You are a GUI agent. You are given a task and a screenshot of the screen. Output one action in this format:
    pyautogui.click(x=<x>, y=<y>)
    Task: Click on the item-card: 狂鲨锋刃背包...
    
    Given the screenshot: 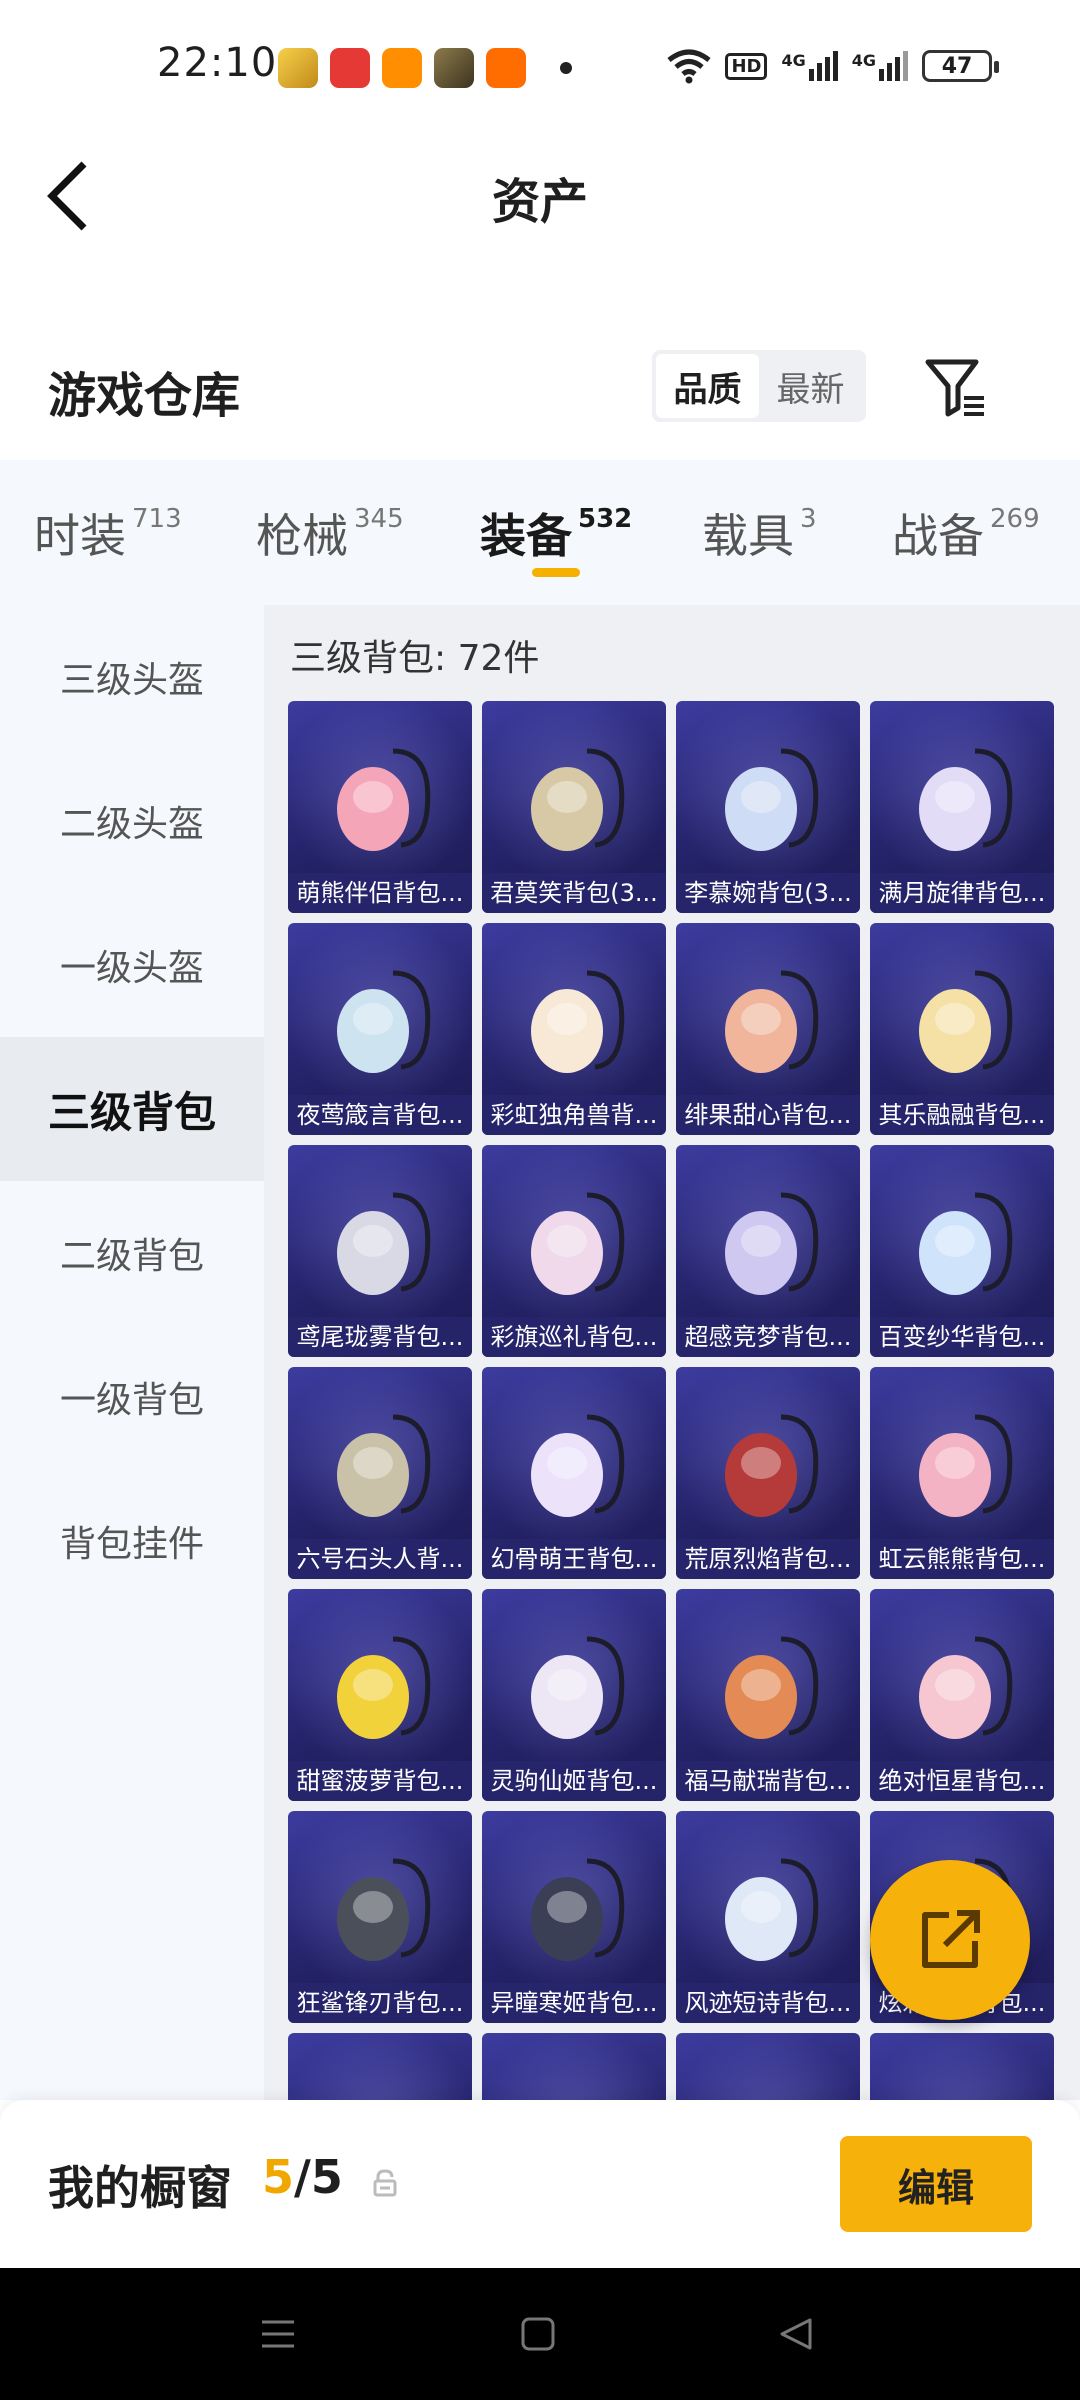 What is the action you would take?
    pyautogui.click(x=380, y=1917)
    